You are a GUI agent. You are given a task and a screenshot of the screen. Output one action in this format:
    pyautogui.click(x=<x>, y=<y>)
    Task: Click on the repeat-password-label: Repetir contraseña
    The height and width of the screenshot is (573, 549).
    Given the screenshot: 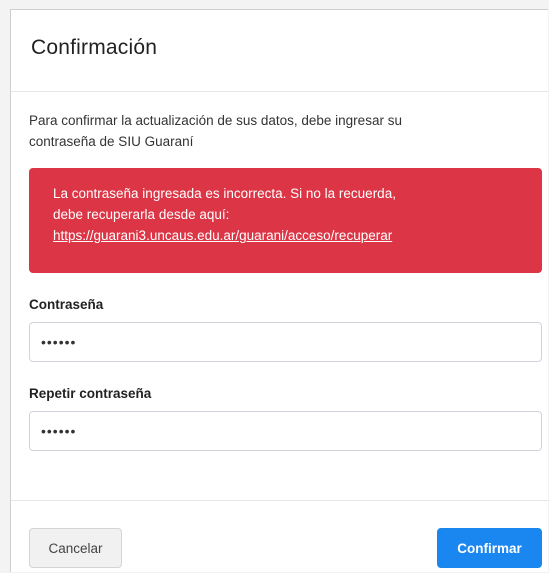 What is the action you would take?
    pyautogui.click(x=90, y=393)
    